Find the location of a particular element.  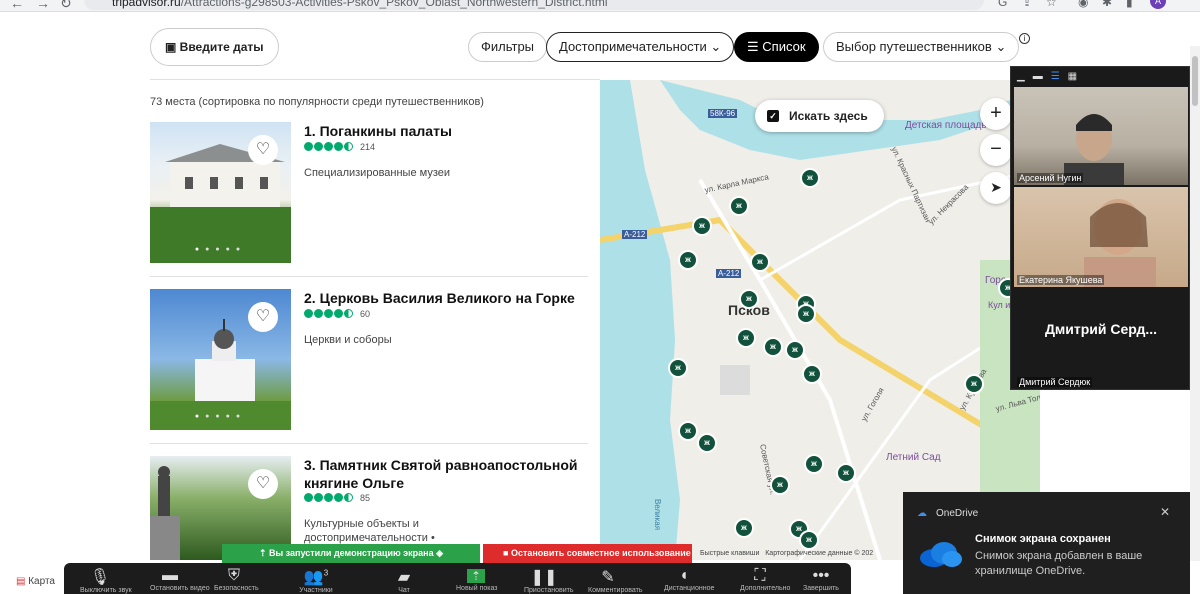

share-icon: ⇪ is located at coordinates (1027, 4).